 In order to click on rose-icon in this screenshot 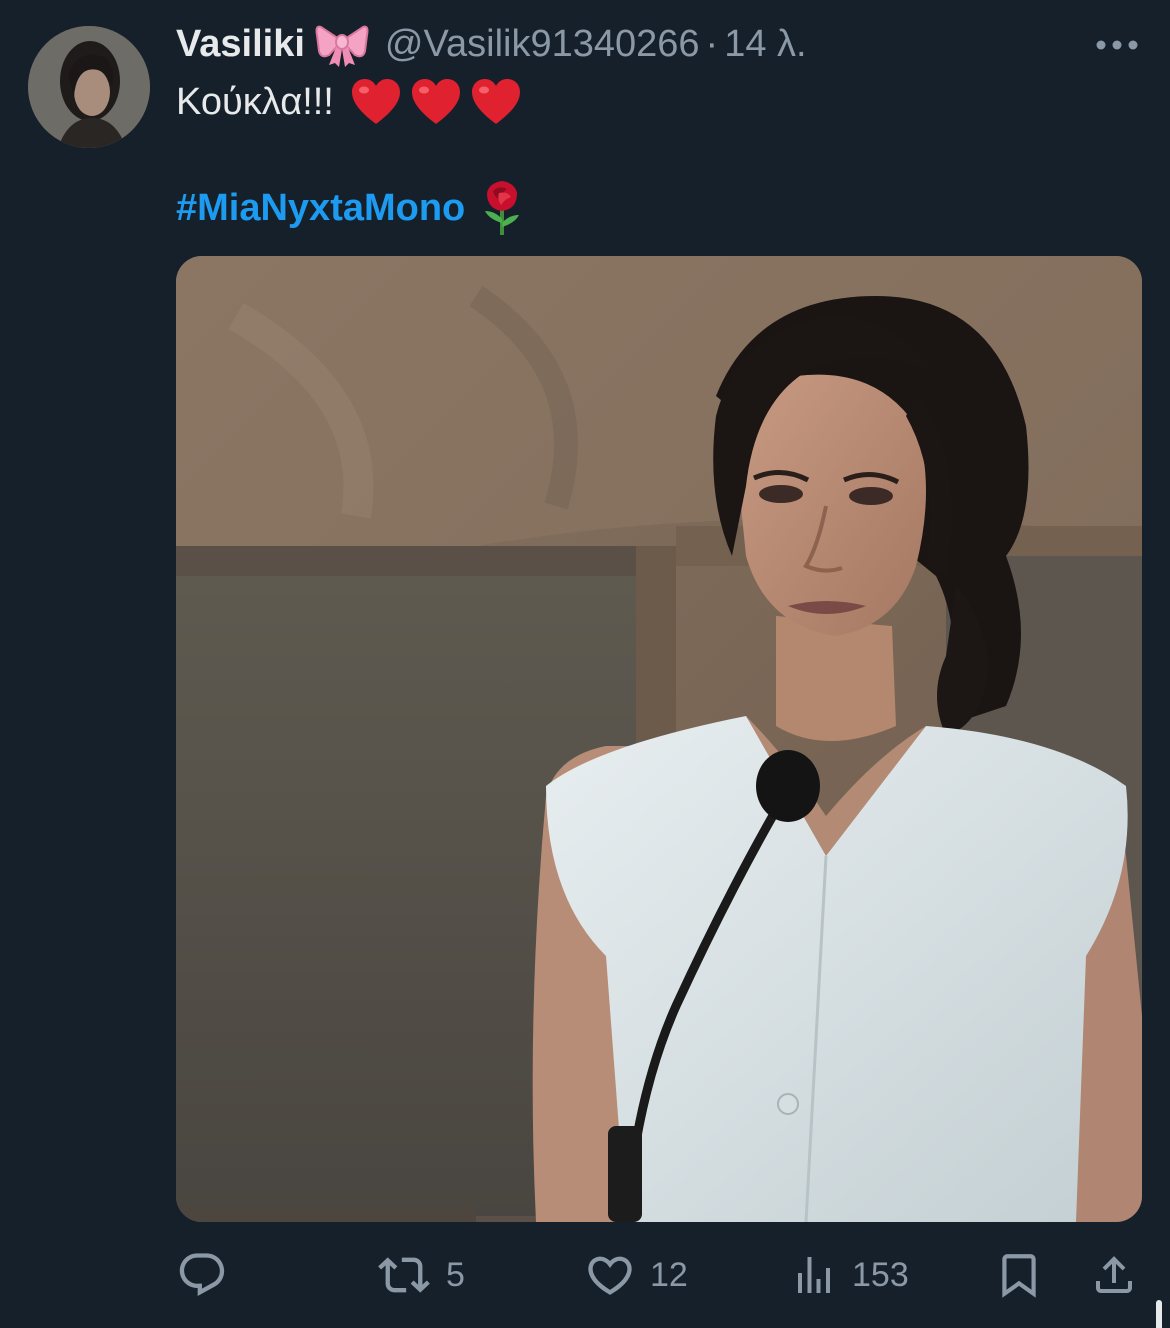, I will do `click(502, 208)`.